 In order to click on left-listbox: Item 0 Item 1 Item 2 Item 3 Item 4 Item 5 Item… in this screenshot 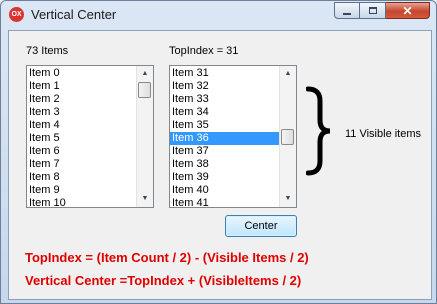, I will do `click(90, 136)`.